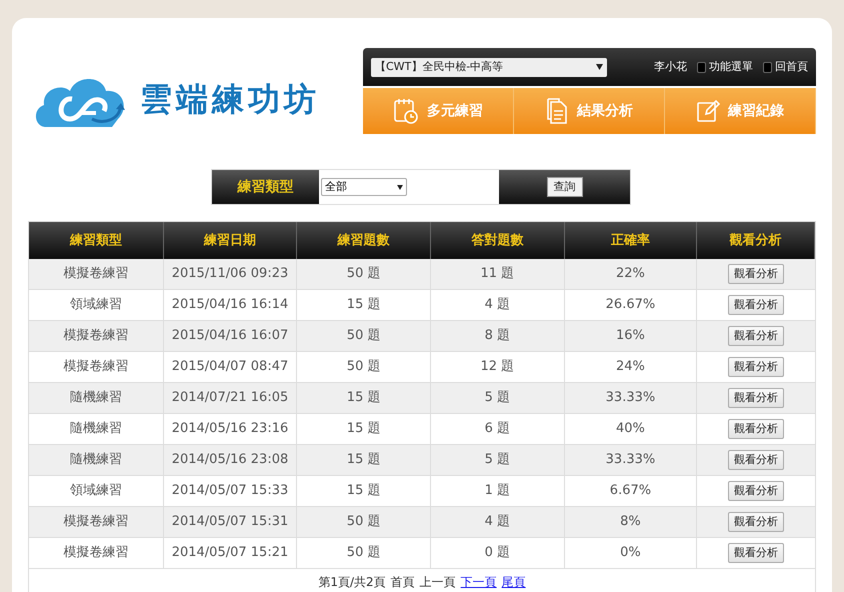  What do you see at coordinates (489, 67) in the screenshot?
I see `exam-select: 【CWT】全民中檢-中高等` at bounding box center [489, 67].